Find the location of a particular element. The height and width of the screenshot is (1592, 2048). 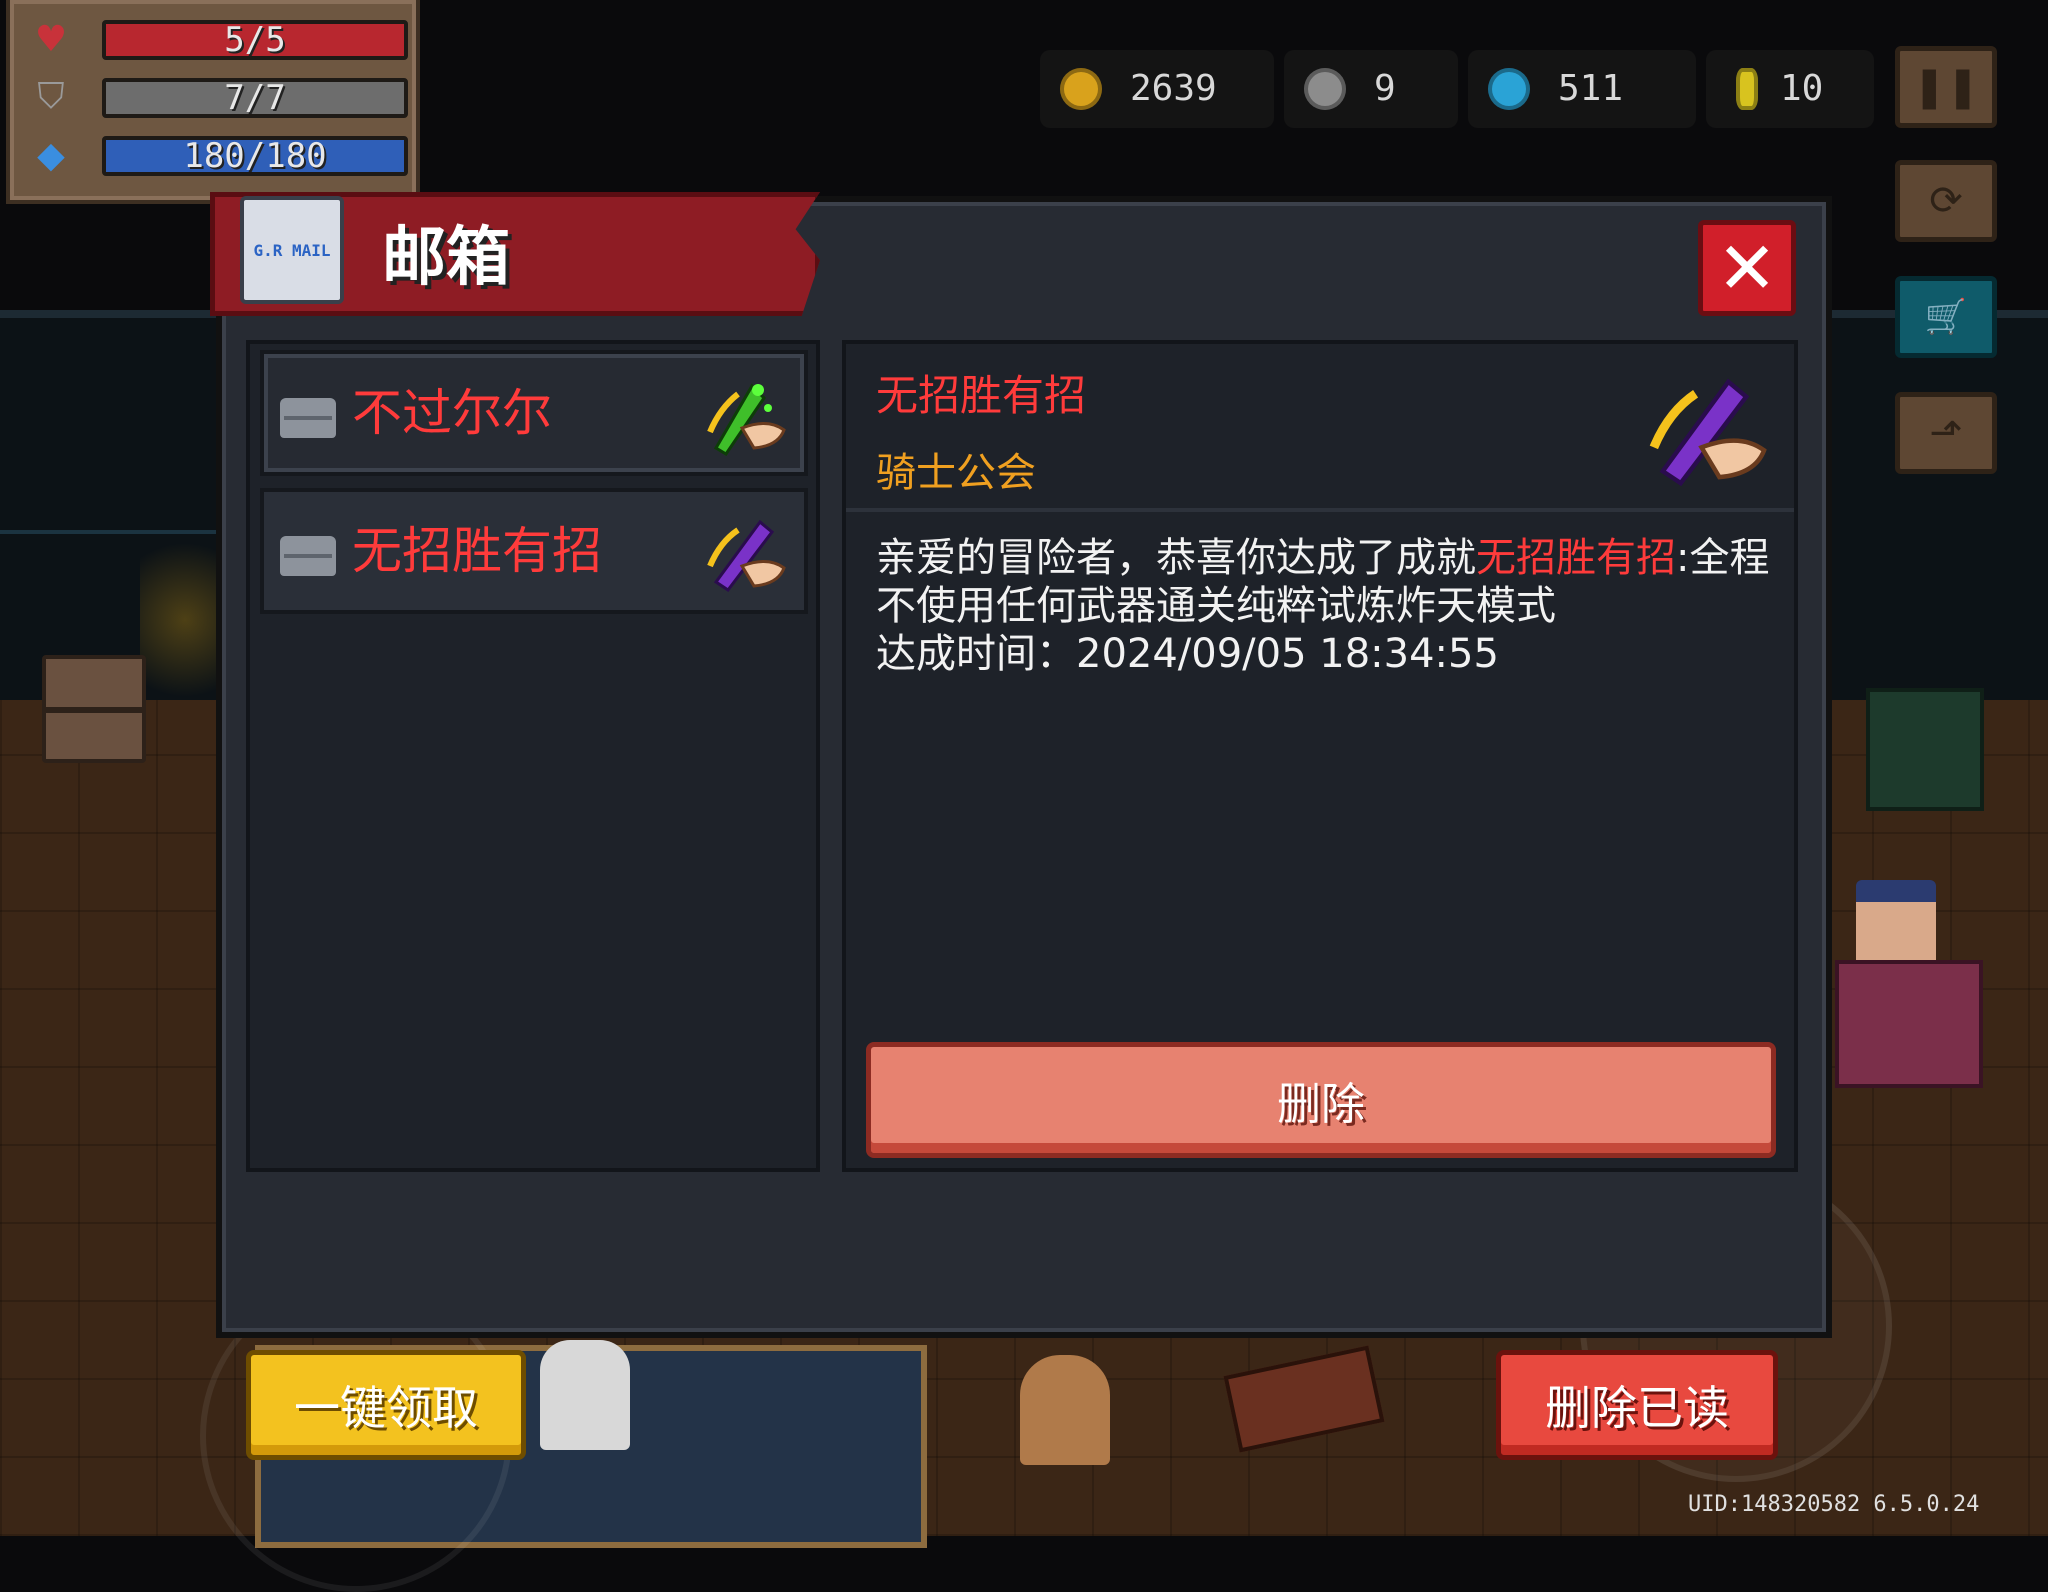

close-icon: ✕ is located at coordinates (1747, 268).